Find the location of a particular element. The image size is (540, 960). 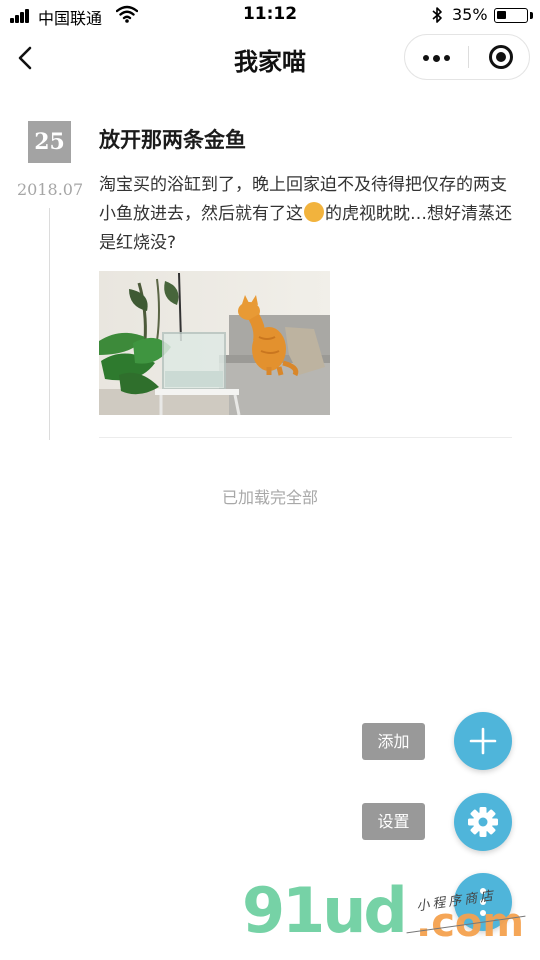

plus-icon is located at coordinates (483, 741).